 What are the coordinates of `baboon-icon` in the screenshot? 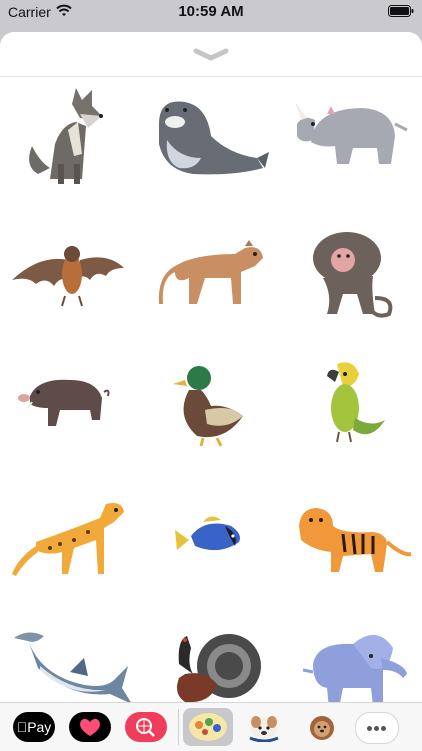 It's located at (353, 275).